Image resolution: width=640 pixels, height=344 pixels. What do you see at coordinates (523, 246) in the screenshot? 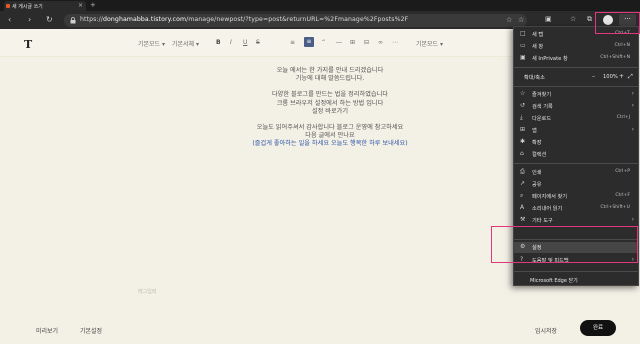
I see `gear-icon: ⚙` at bounding box center [523, 246].